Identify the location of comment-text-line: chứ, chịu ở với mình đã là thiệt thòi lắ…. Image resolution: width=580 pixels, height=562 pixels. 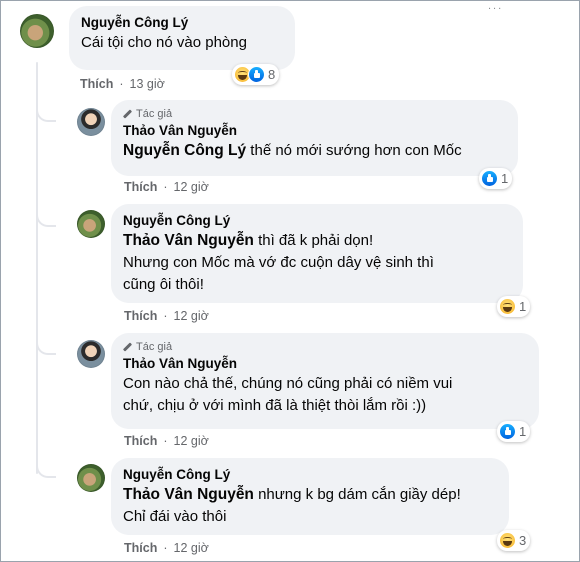
(275, 405).